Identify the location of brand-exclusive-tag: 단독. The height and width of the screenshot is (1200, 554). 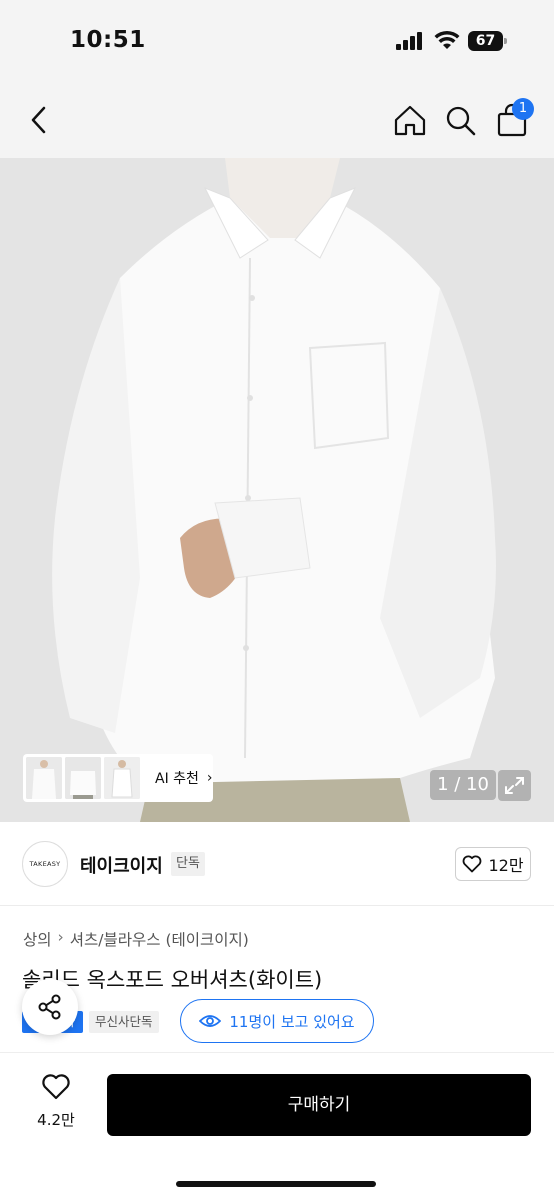
(188, 864).